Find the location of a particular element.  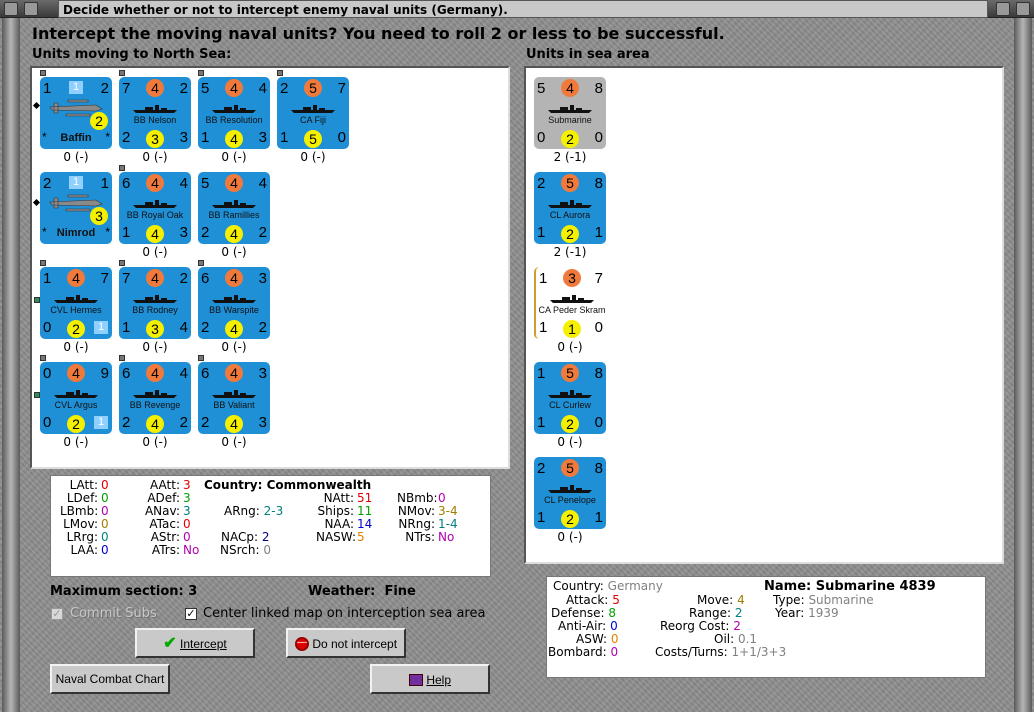

unit-counter: 1 7 4 2 0 1 CVL Hermes is located at coordinates (76, 303).